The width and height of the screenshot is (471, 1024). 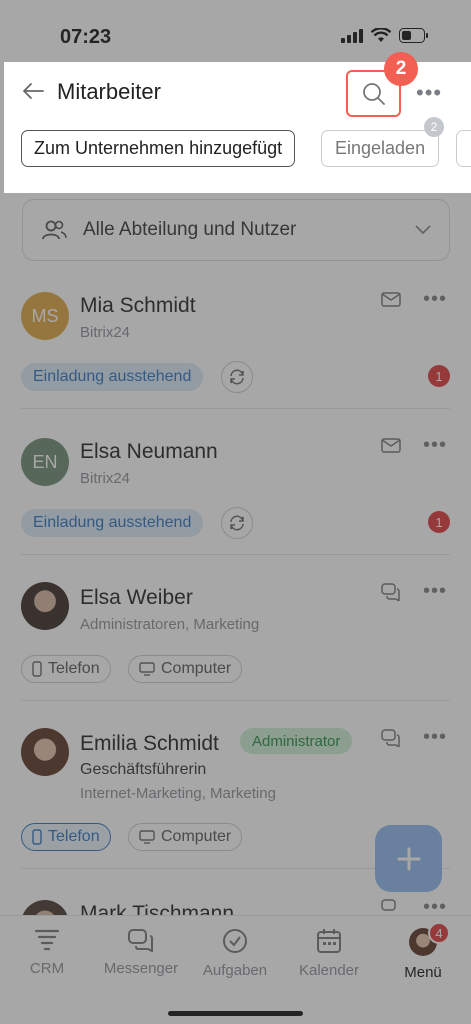 I want to click on step-number-badge: 2, so click(x=401, y=69).